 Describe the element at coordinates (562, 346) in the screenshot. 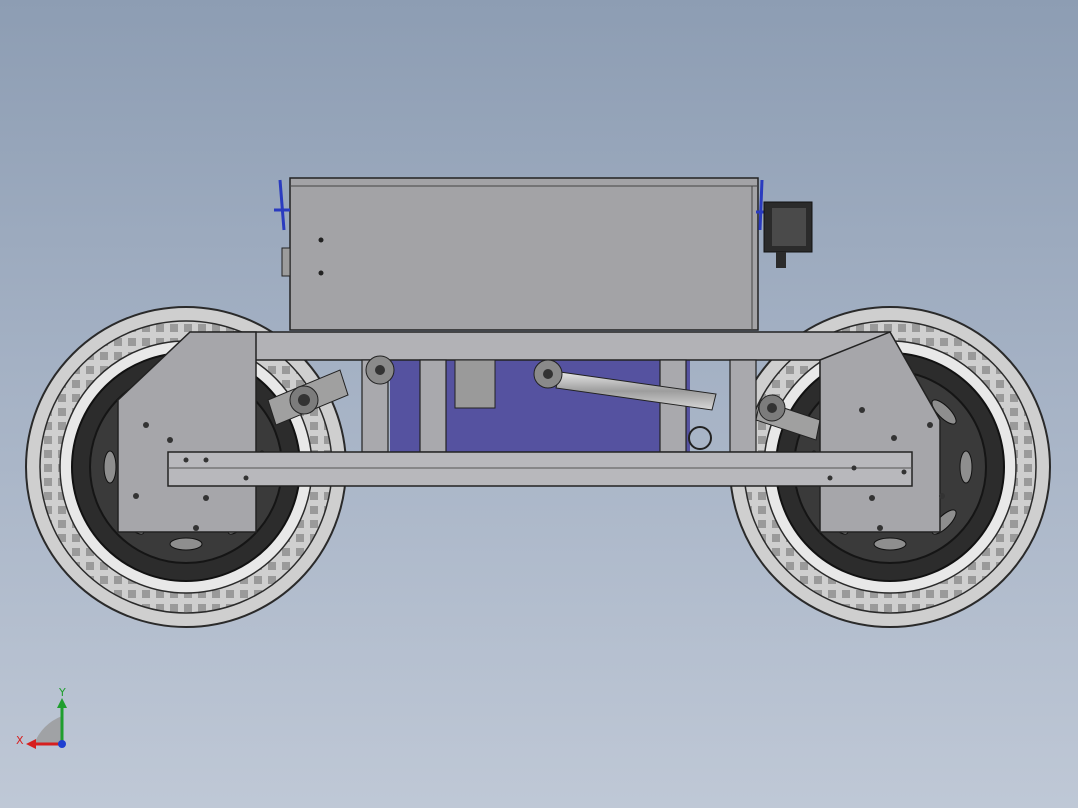

I see `upper-frame-rail` at that location.